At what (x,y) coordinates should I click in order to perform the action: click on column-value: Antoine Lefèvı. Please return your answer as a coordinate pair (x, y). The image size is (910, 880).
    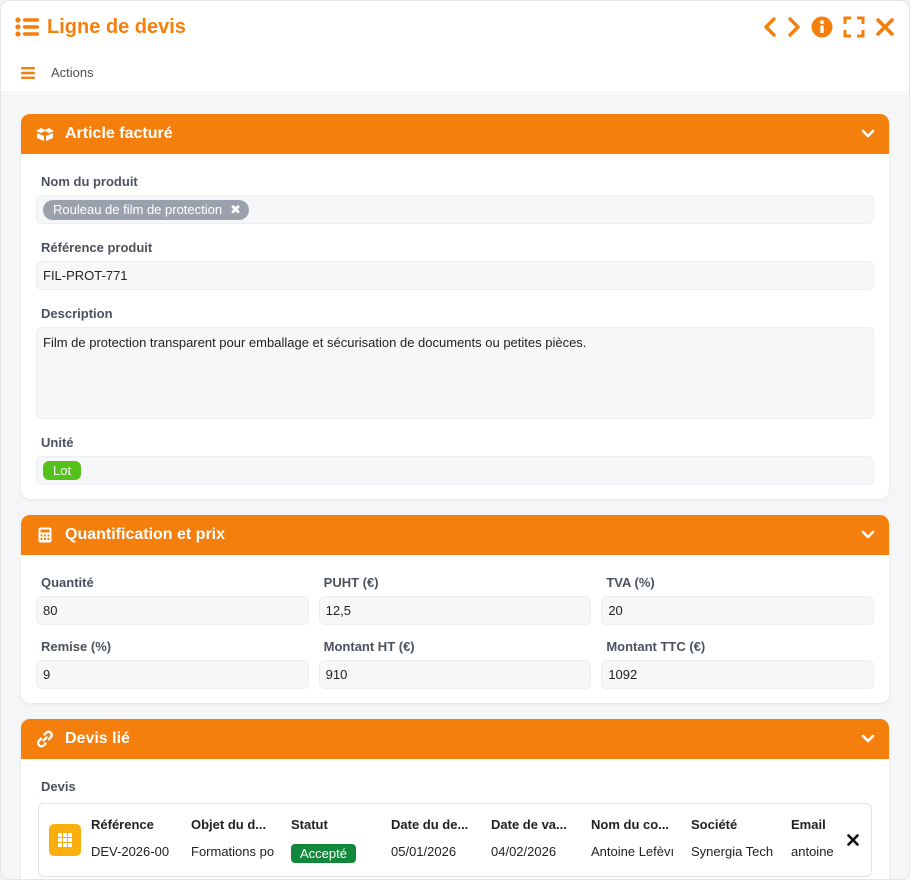
    Looking at the image, I should click on (633, 851).